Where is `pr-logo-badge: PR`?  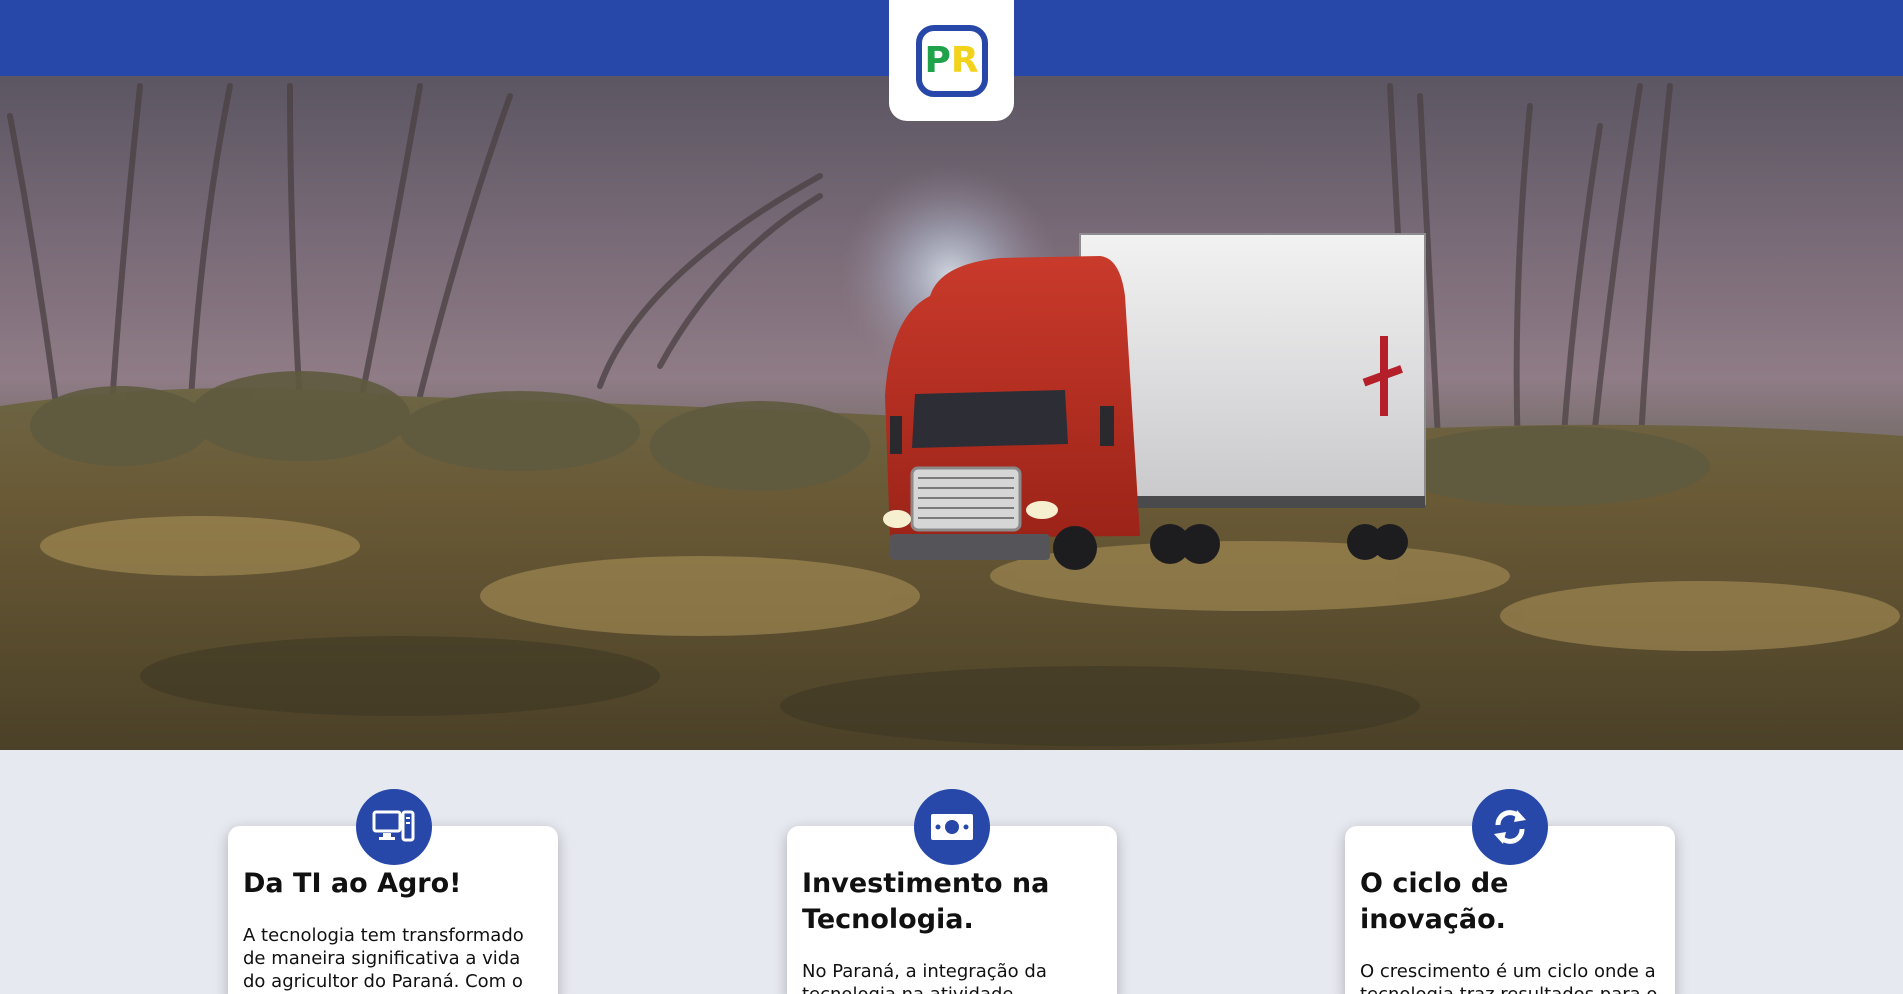 pr-logo-badge: PR is located at coordinates (951, 60).